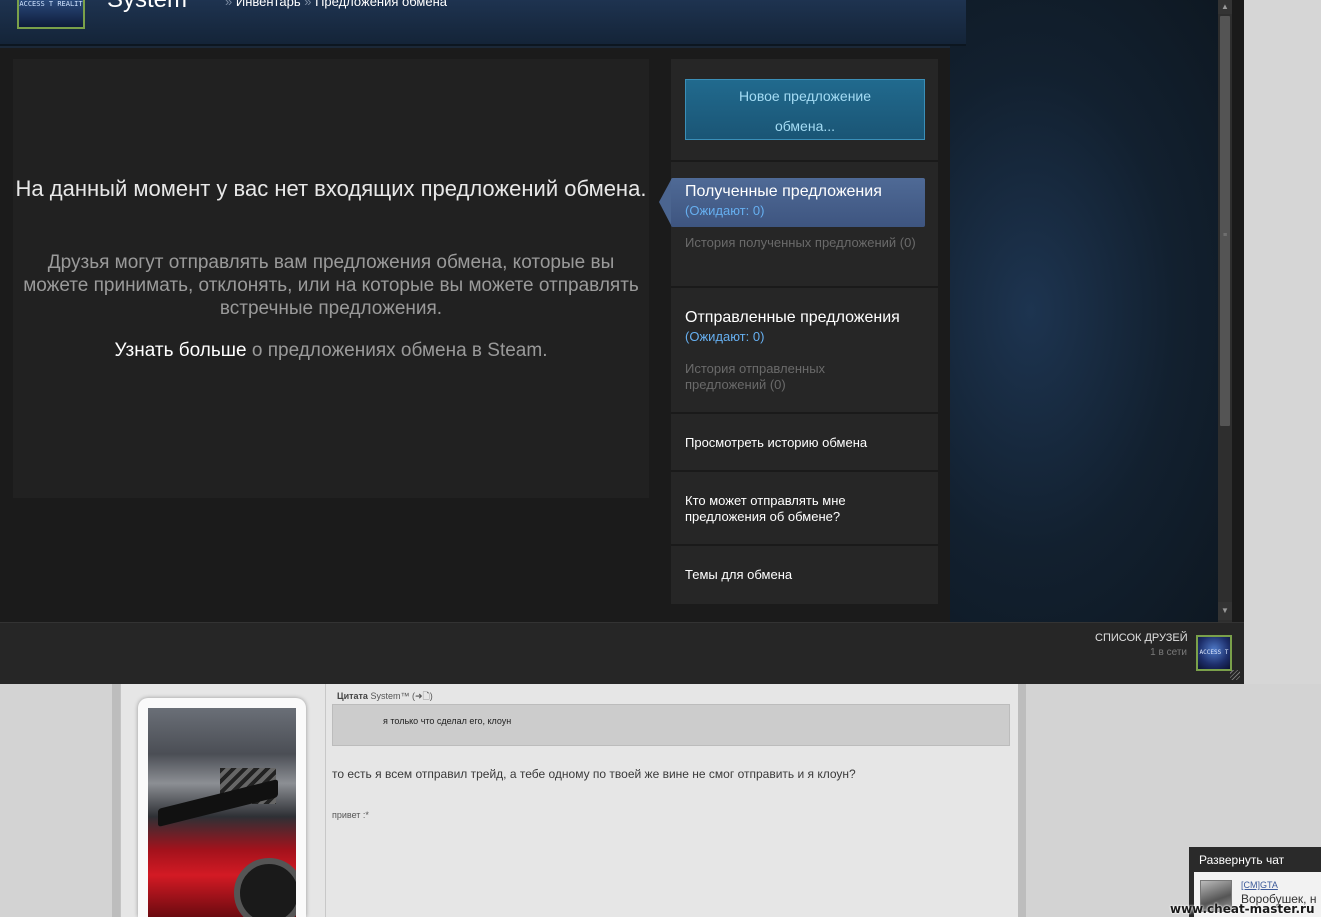 This screenshot has width=1321, height=917. I want to click on received-offers-history-link: История полученных предложений (0), so click(805, 243).